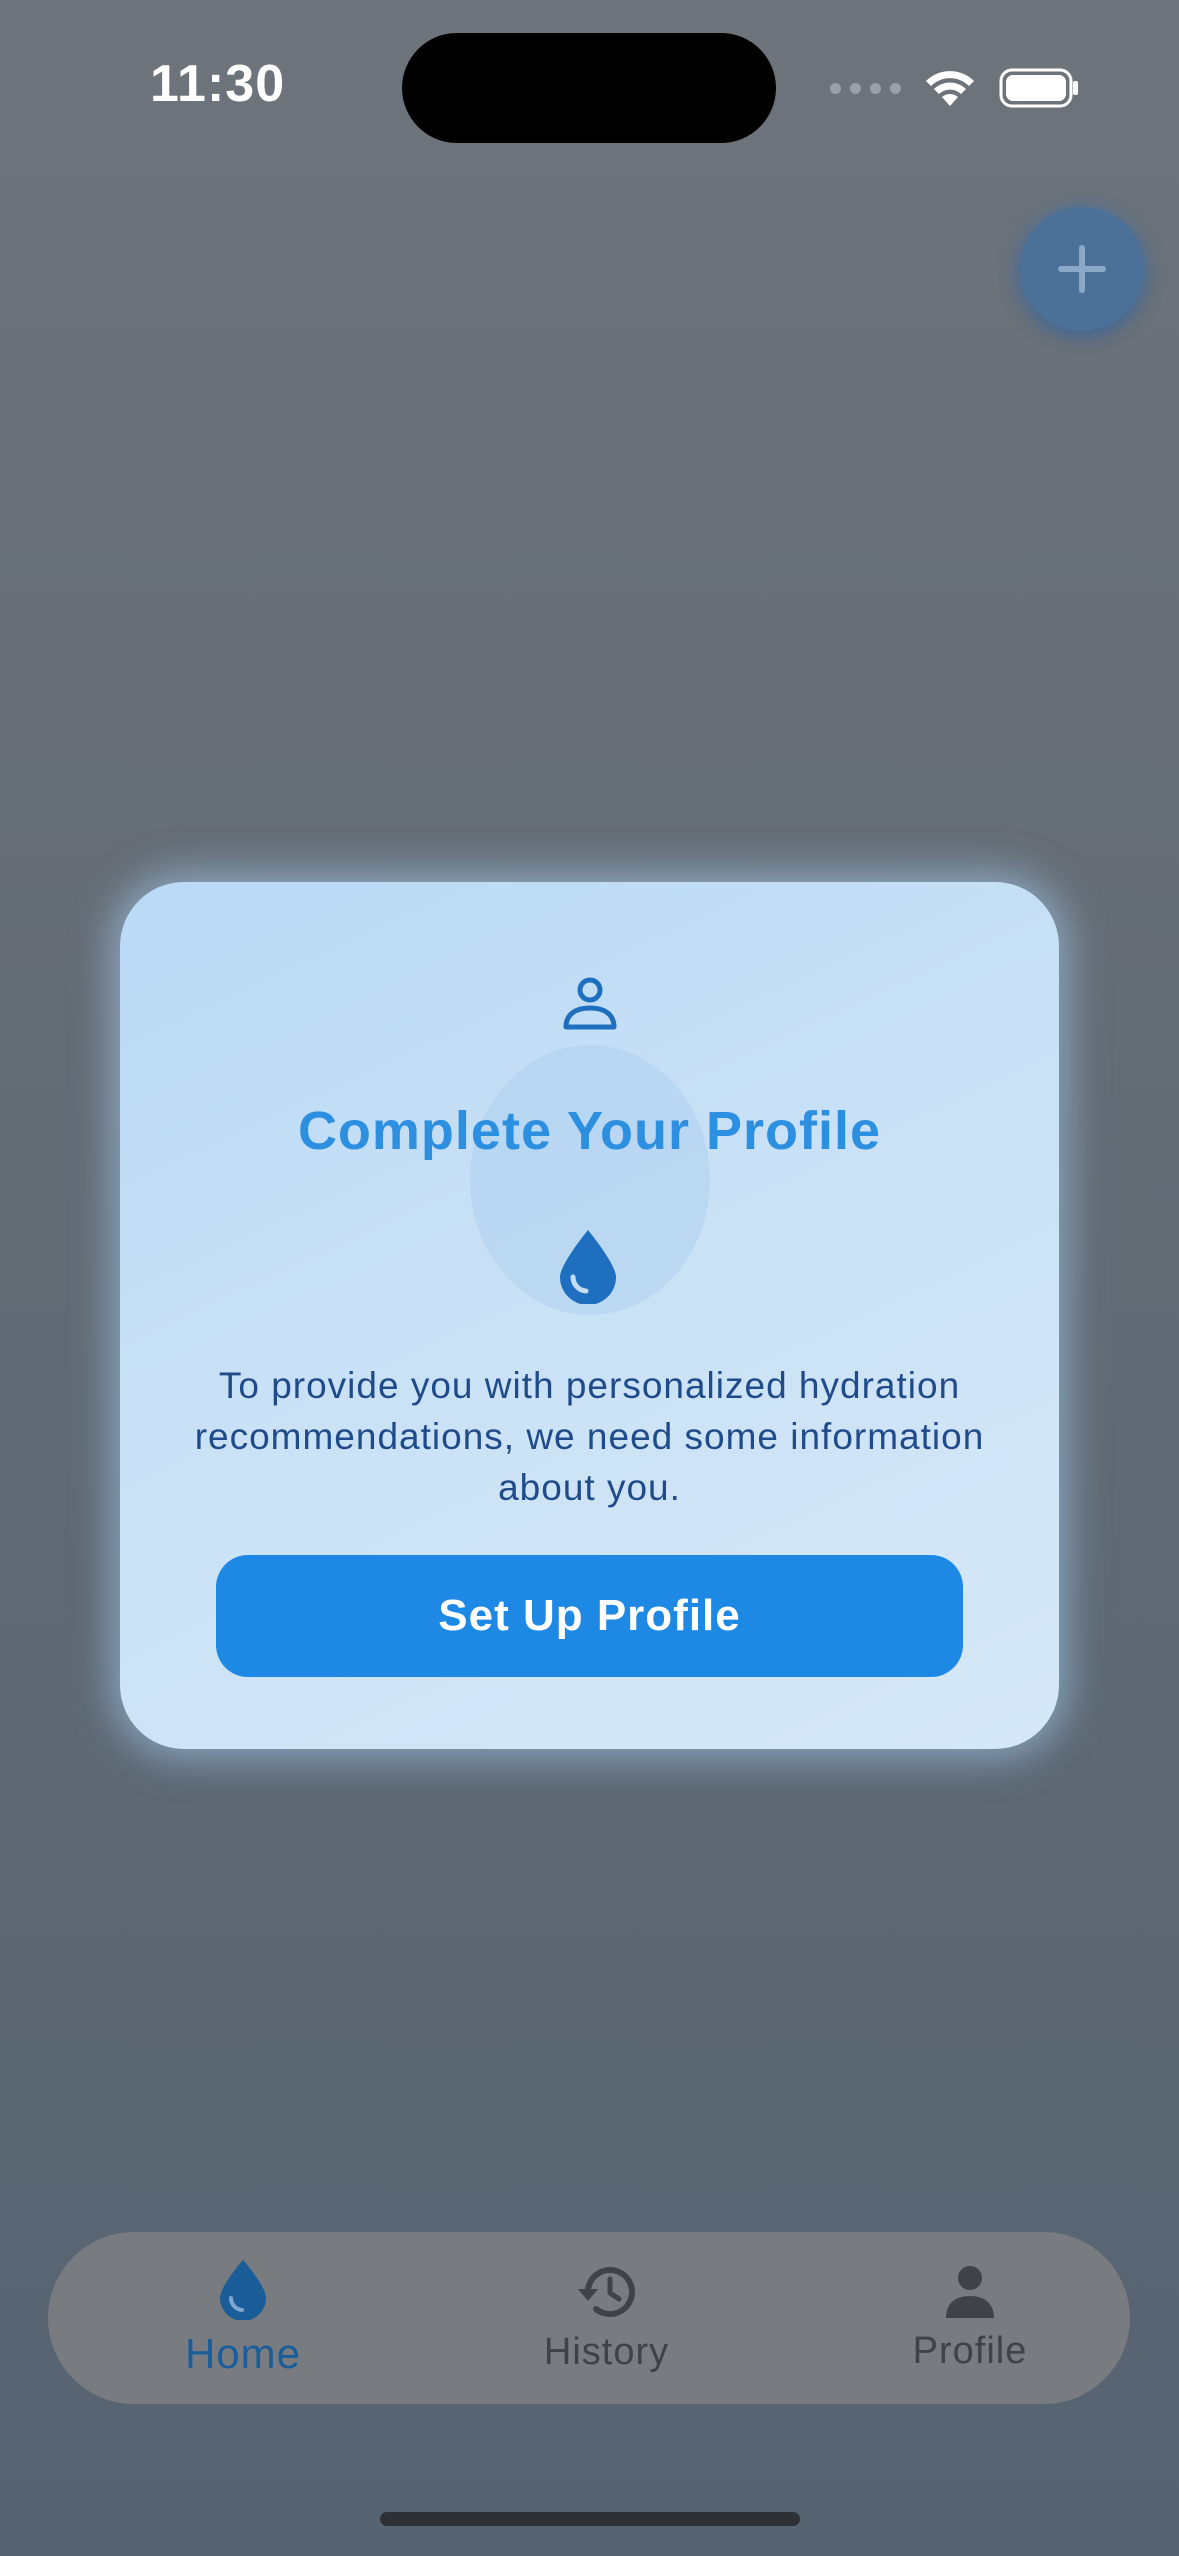 This screenshot has height=2556, width=1179. Describe the element at coordinates (607, 2318) in the screenshot. I see `tab-history: History` at that location.